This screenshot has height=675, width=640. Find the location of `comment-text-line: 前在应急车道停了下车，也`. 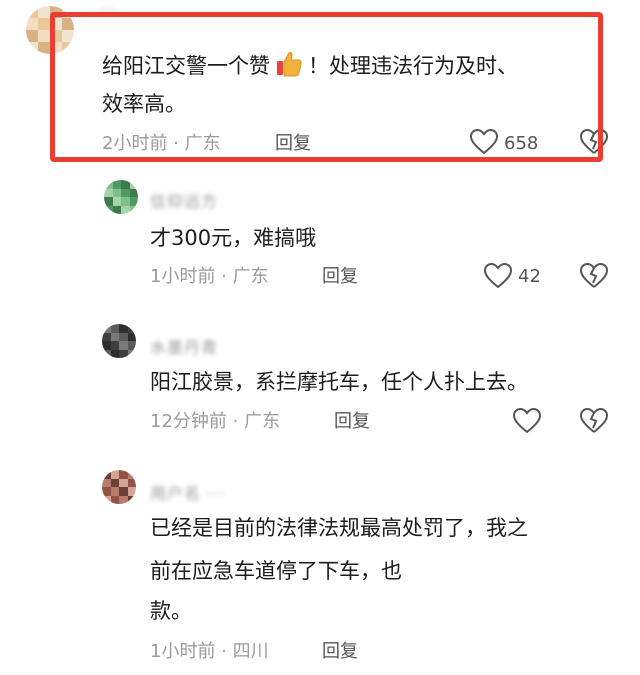

comment-text-line: 前在应急车道停了下车，也 is located at coordinates (276, 571).